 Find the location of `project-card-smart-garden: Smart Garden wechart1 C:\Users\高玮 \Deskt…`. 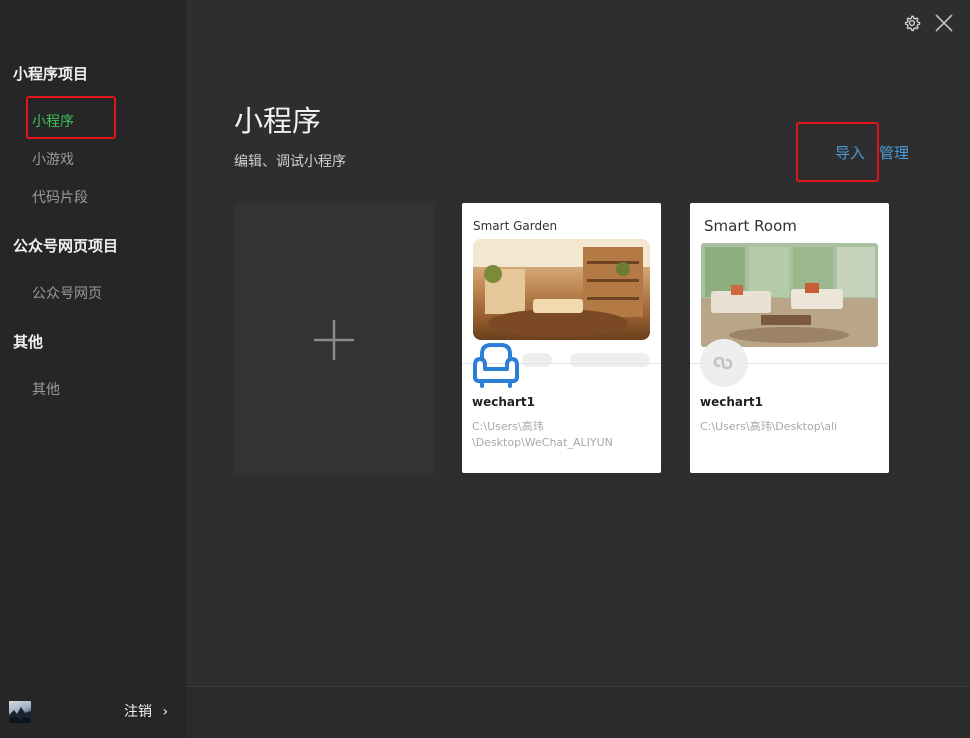

project-card-smart-garden: Smart Garden wechart1 C:\Users\高玮 \Deskt… is located at coordinates (561, 338).